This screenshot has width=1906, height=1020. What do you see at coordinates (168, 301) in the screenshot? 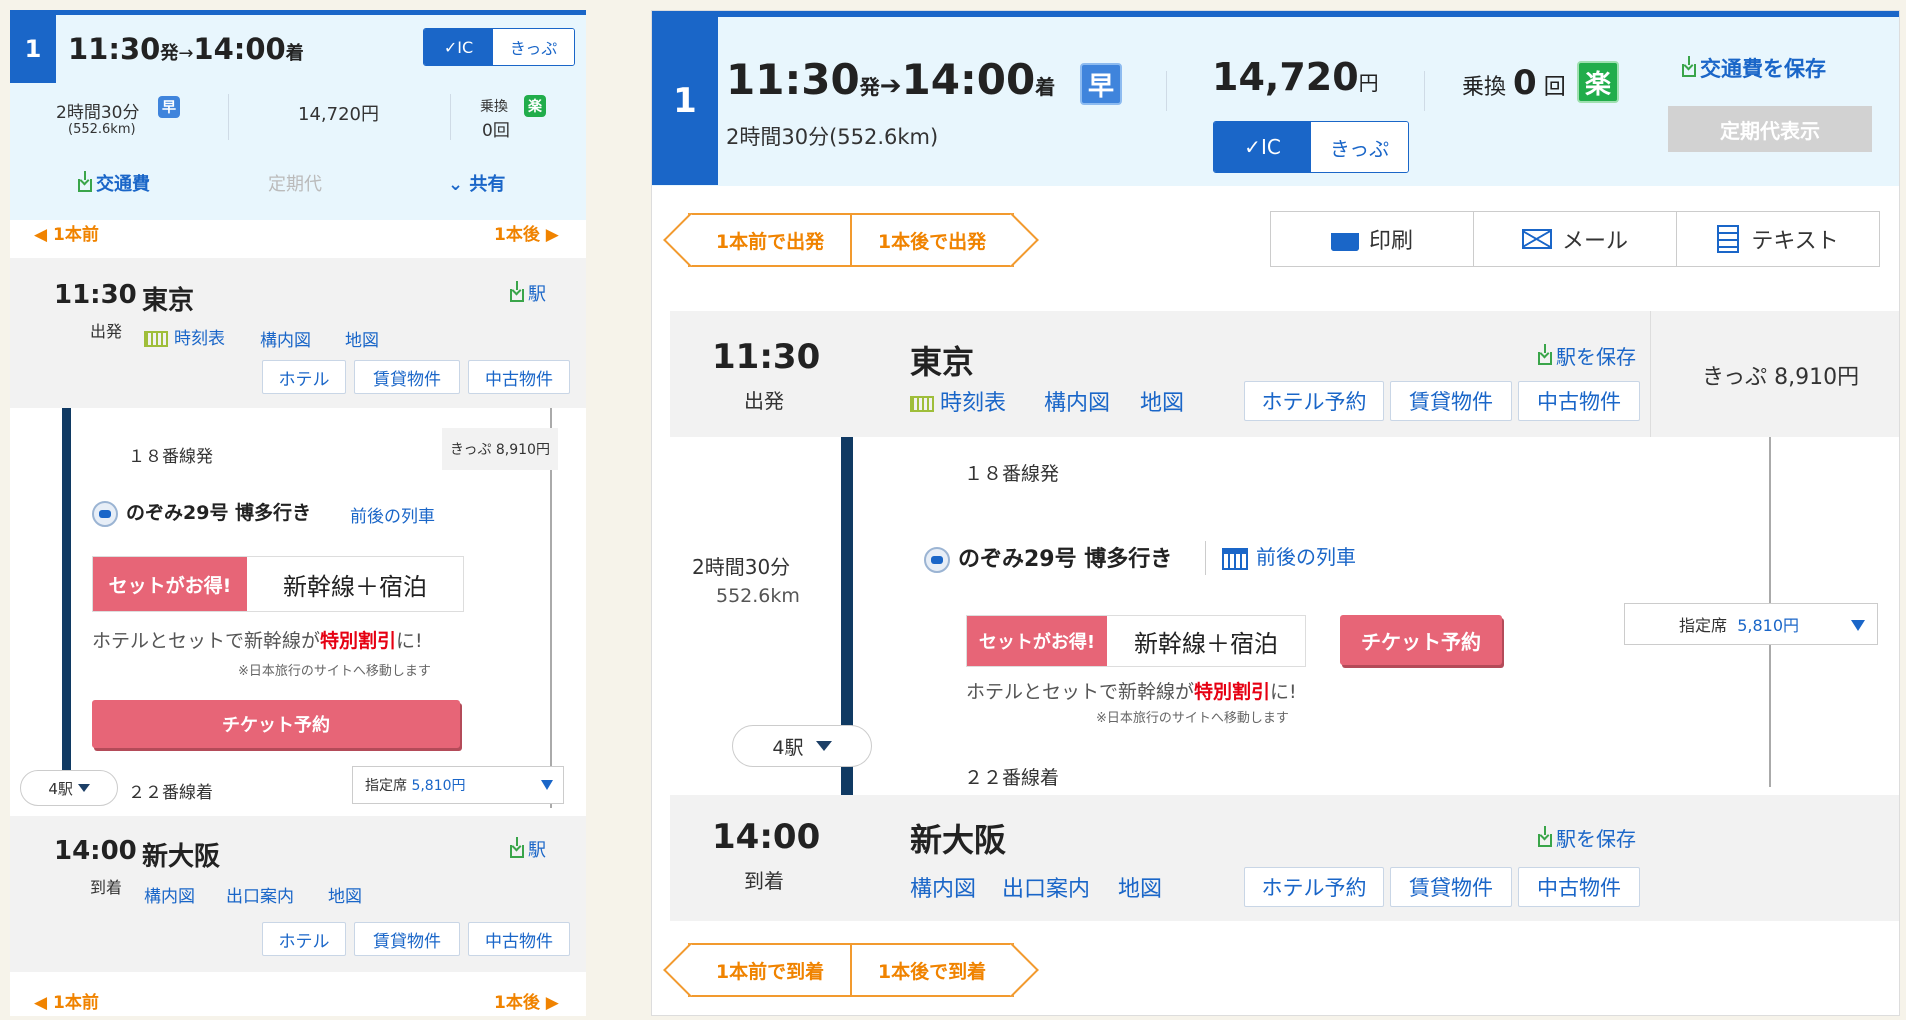
I see `origin-name: 東京` at bounding box center [168, 301].